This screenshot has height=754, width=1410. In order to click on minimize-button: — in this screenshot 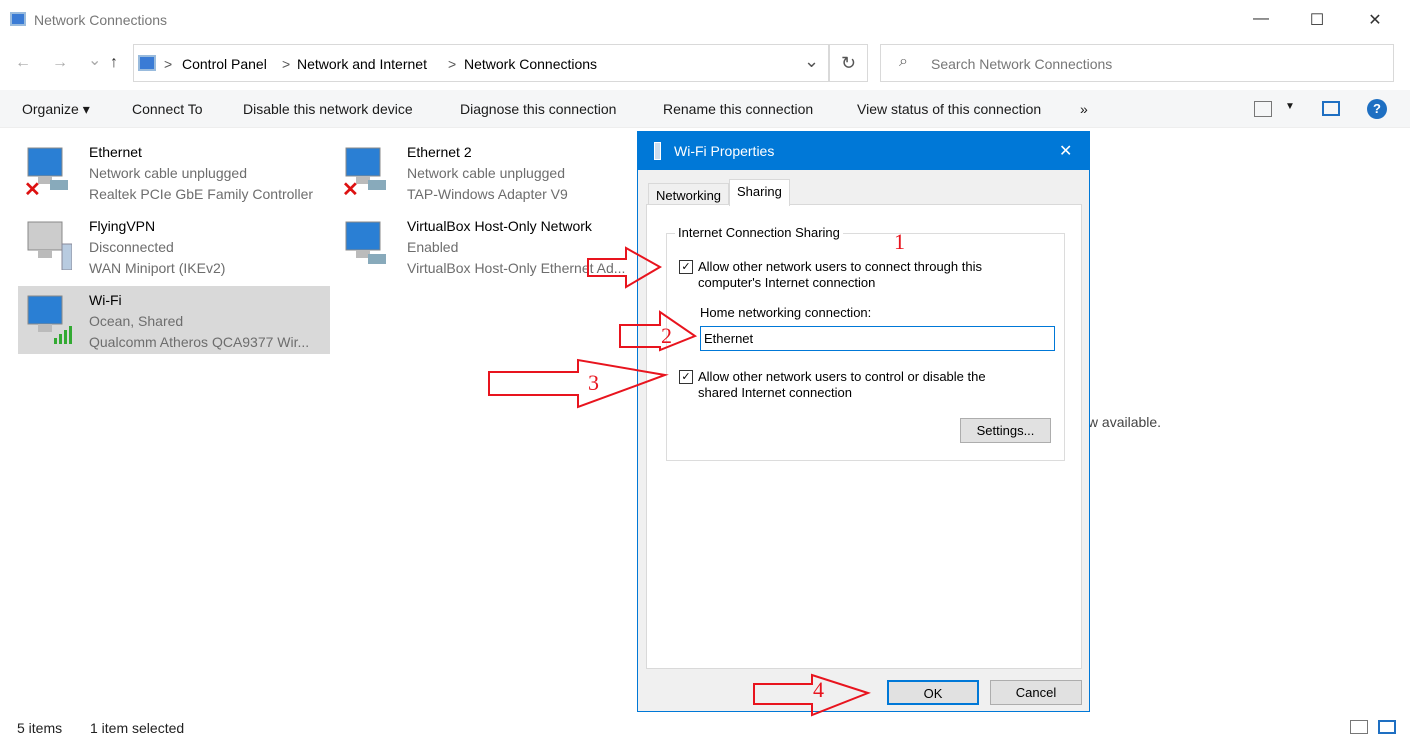, I will do `click(1261, 19)`.